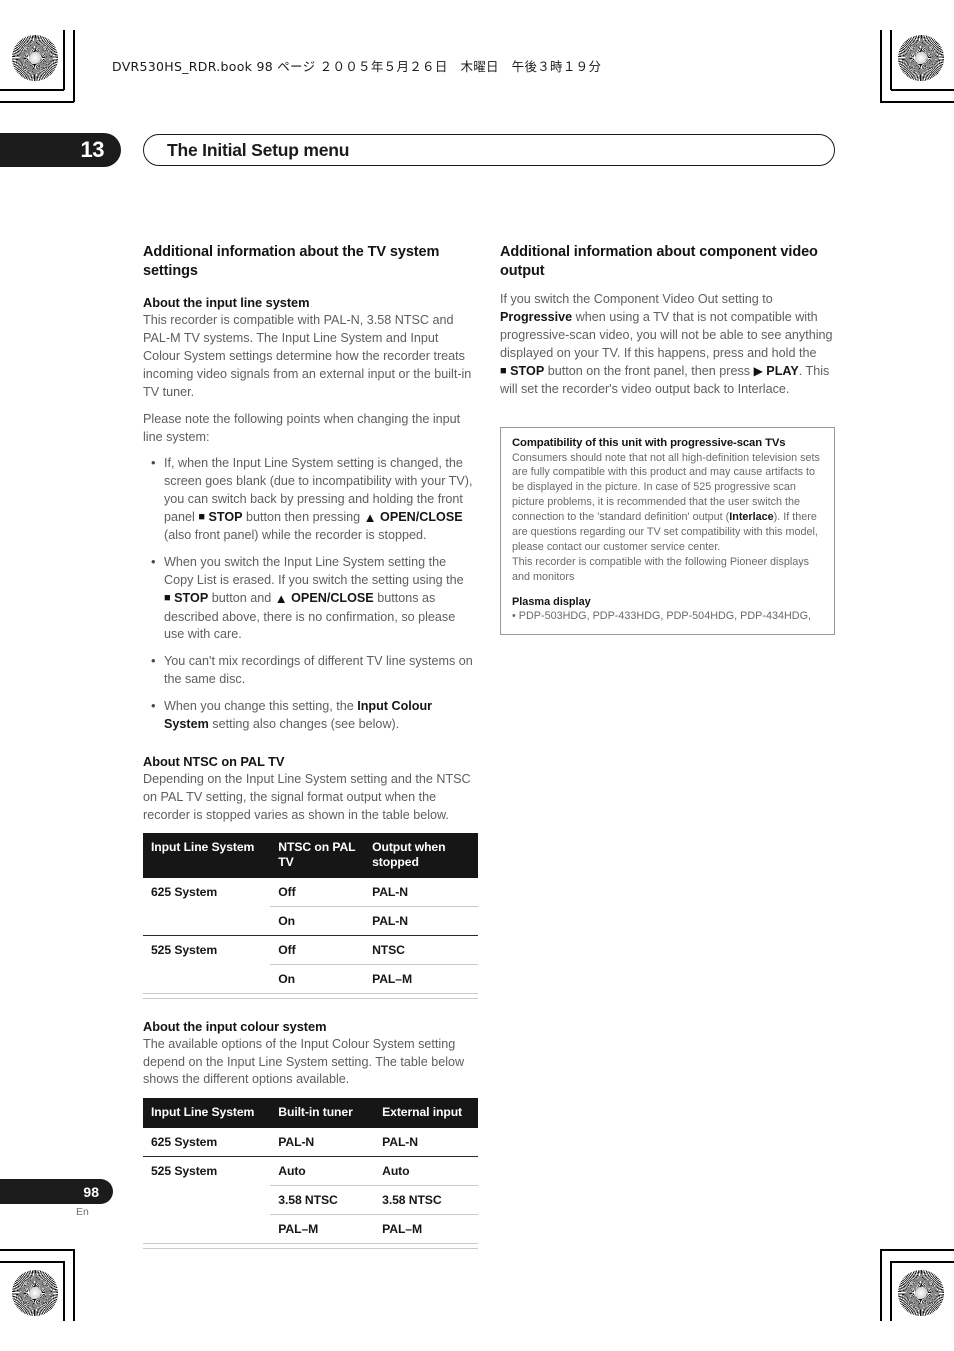  Describe the element at coordinates (477, 1287) in the screenshot. I see `registration-target-bottom-center` at that location.